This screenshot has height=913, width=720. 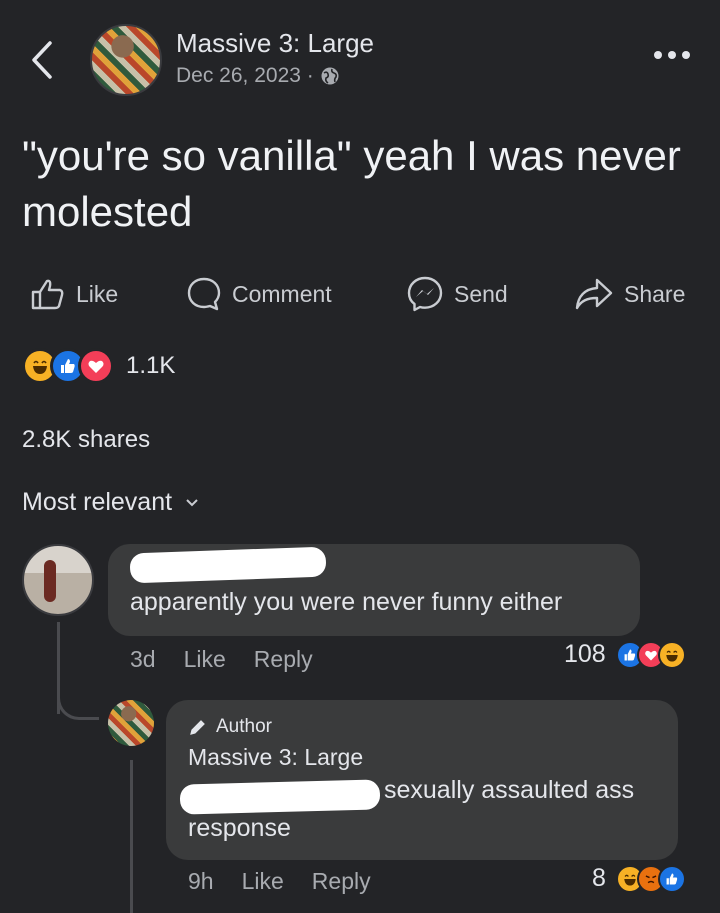 I want to click on like-thumb-icon, so click(x=47, y=294).